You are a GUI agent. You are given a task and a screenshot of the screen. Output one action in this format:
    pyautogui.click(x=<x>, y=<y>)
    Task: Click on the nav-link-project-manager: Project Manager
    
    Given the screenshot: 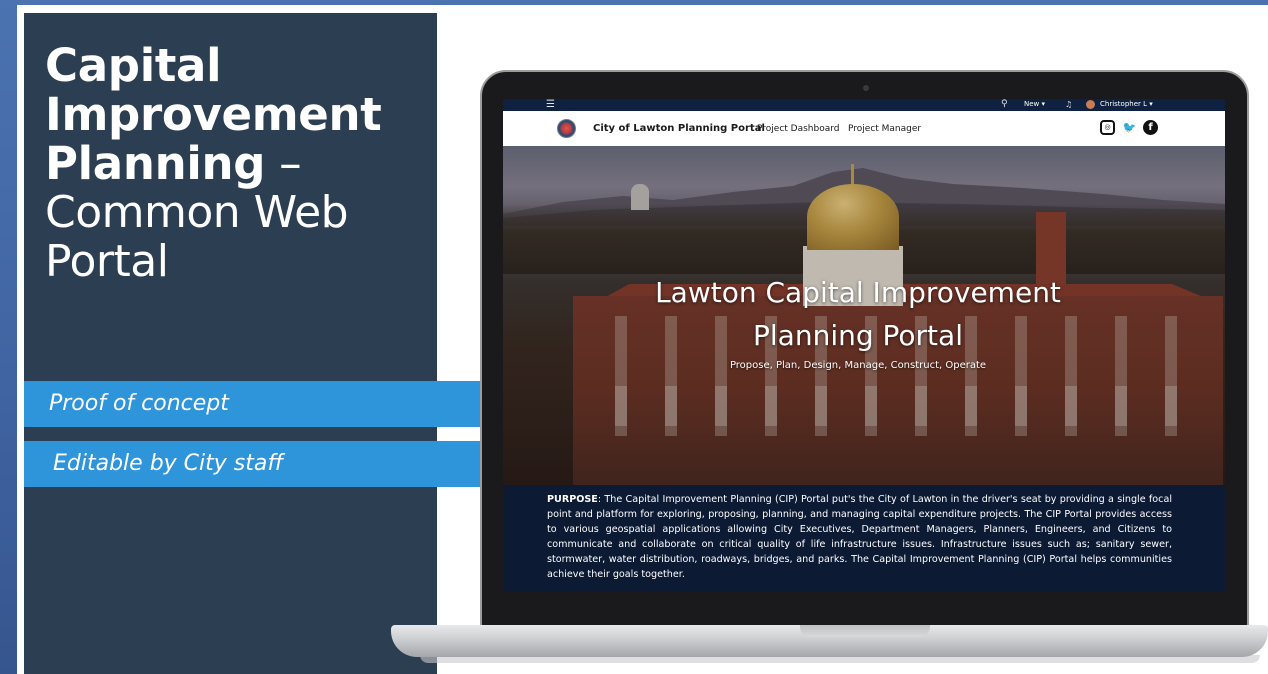 What is the action you would take?
    pyautogui.click(x=884, y=129)
    